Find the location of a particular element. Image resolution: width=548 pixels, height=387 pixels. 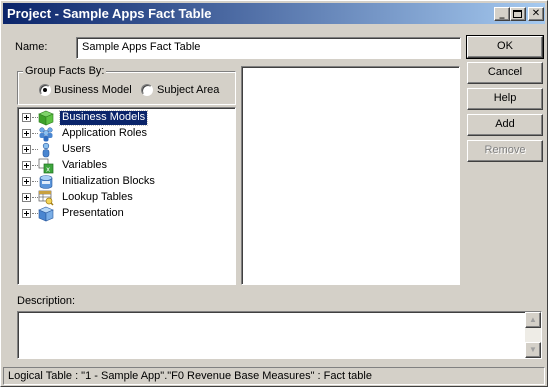

tree-item-label: Variables is located at coordinates (85, 165).